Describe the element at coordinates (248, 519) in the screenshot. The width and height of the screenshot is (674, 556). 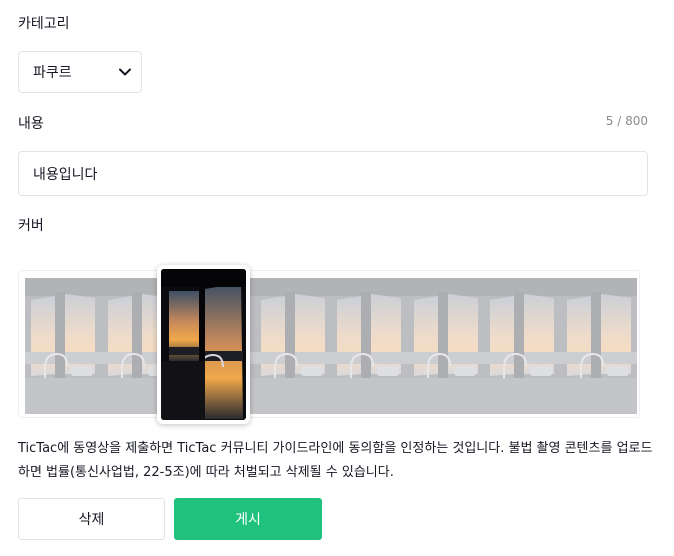
I see `post-button: 게시` at that location.